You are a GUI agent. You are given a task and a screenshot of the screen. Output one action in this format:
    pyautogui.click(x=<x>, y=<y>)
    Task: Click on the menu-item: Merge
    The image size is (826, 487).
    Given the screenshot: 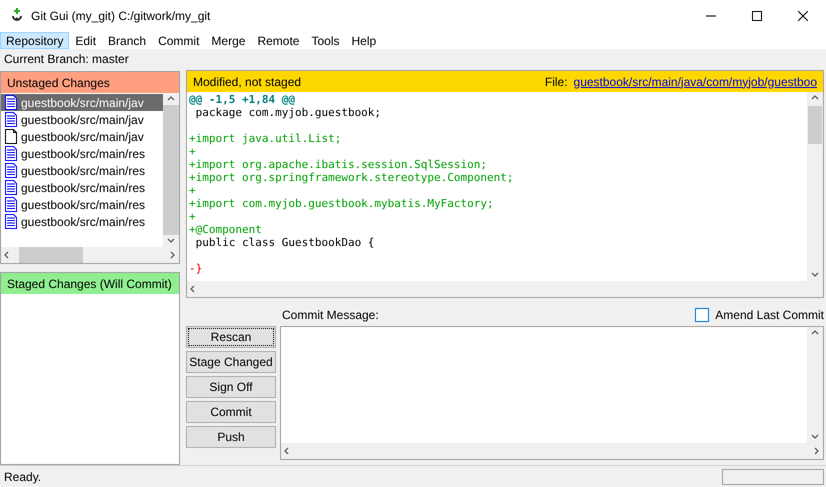 What is the action you would take?
    pyautogui.click(x=228, y=40)
    